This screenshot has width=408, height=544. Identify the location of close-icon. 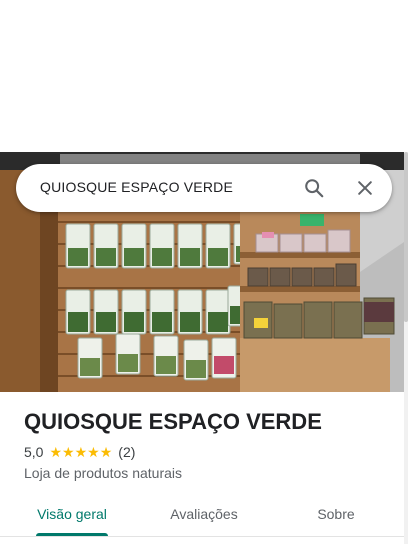
(365, 188).